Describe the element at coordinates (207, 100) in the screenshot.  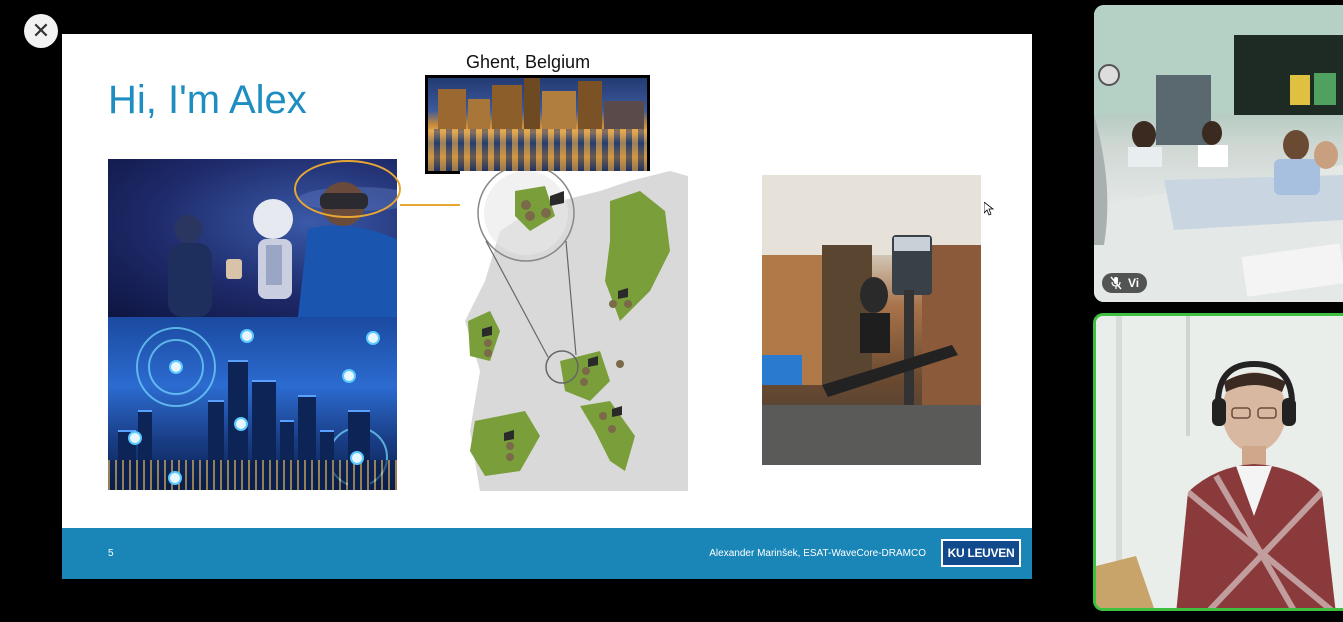
I see `slide-title: Hi, I'm Alex` at that location.